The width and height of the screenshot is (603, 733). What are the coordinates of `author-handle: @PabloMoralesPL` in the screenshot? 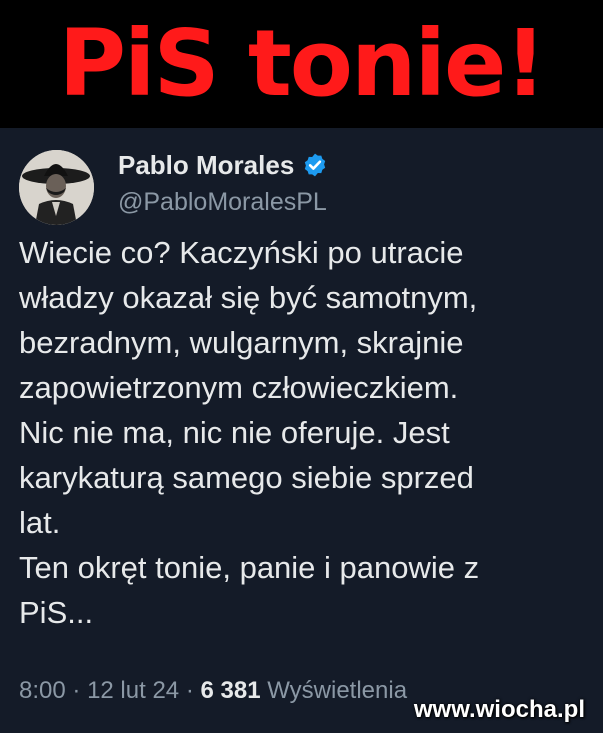 It's located at (222, 202).